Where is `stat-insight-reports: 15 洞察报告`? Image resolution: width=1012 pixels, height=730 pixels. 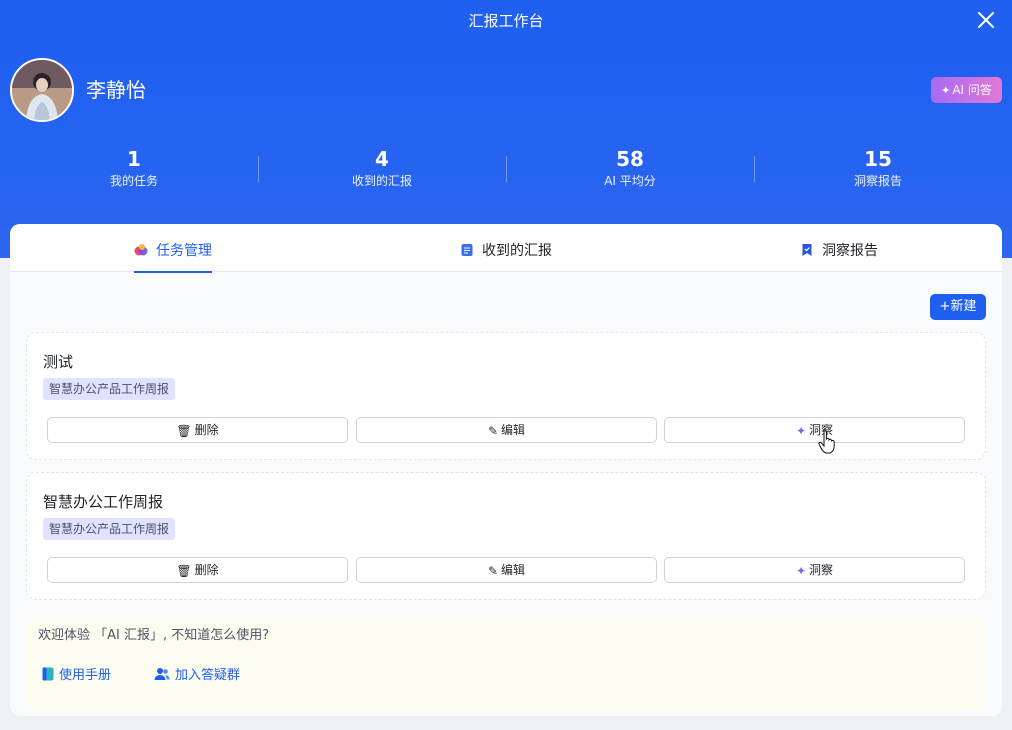
stat-insight-reports: 15 洞察报告 is located at coordinates (878, 170).